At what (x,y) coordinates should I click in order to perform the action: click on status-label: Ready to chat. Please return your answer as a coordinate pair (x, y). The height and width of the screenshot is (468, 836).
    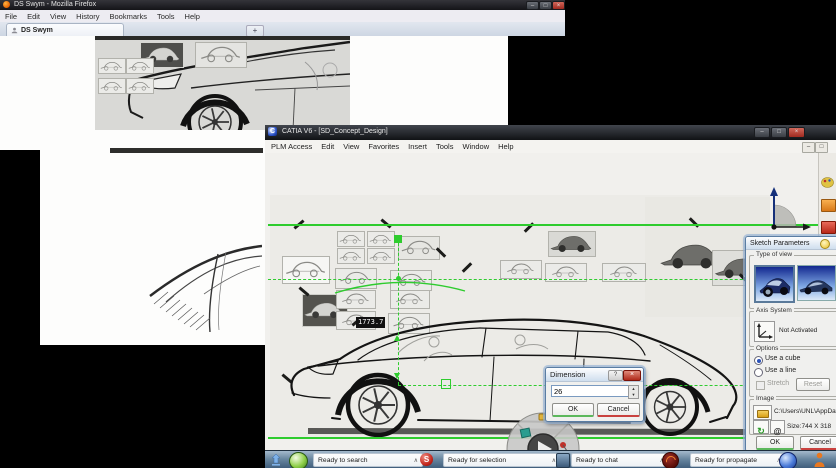
    Looking at the image, I should click on (597, 460).